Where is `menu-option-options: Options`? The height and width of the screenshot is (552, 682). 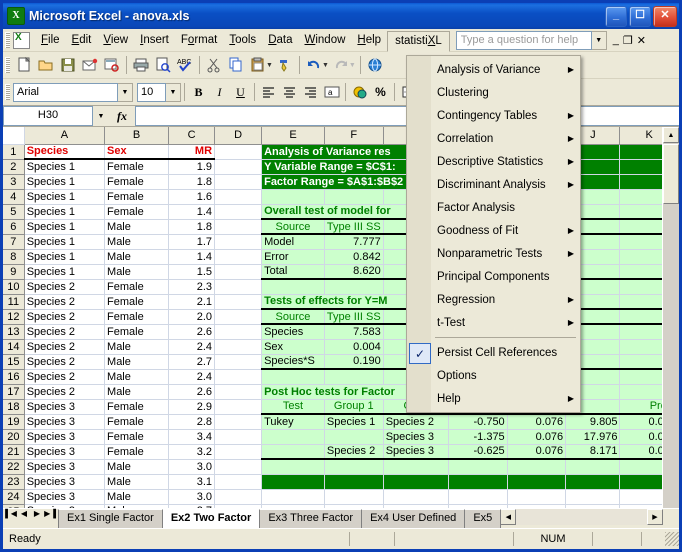
menu-option-options: Options is located at coordinates (493, 375).